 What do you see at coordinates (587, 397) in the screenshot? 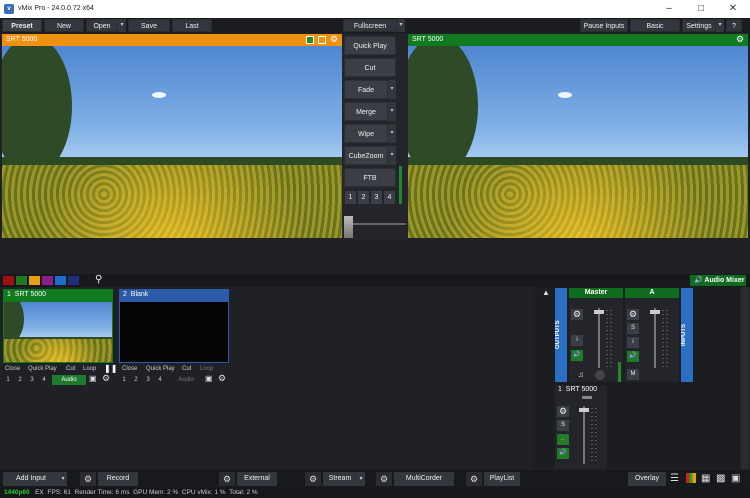
I see `input-1-balance-slider` at bounding box center [587, 397].